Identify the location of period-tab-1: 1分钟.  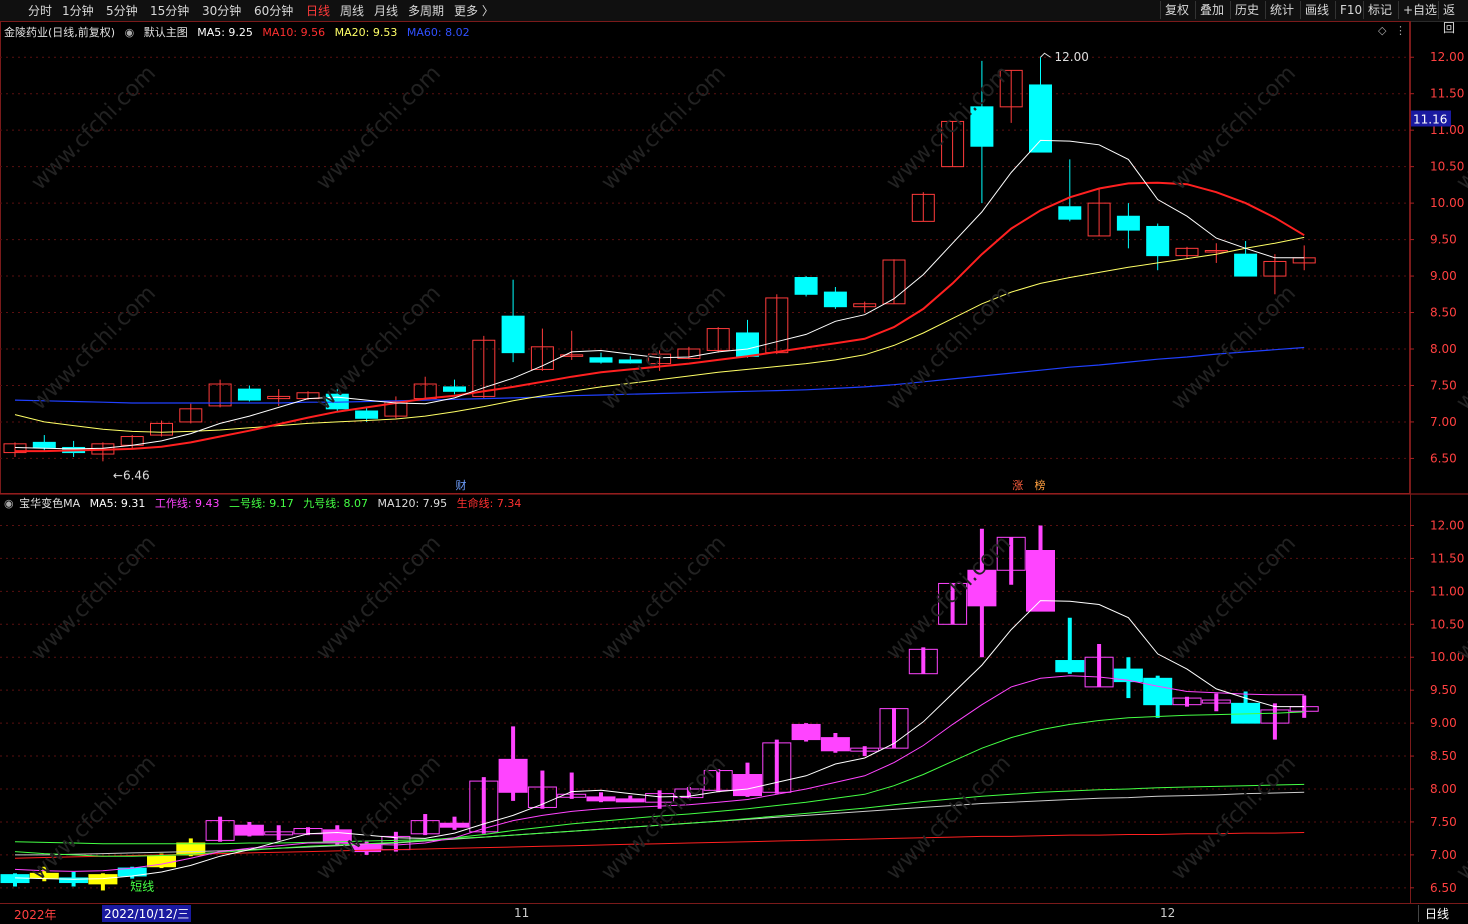
(78, 10).